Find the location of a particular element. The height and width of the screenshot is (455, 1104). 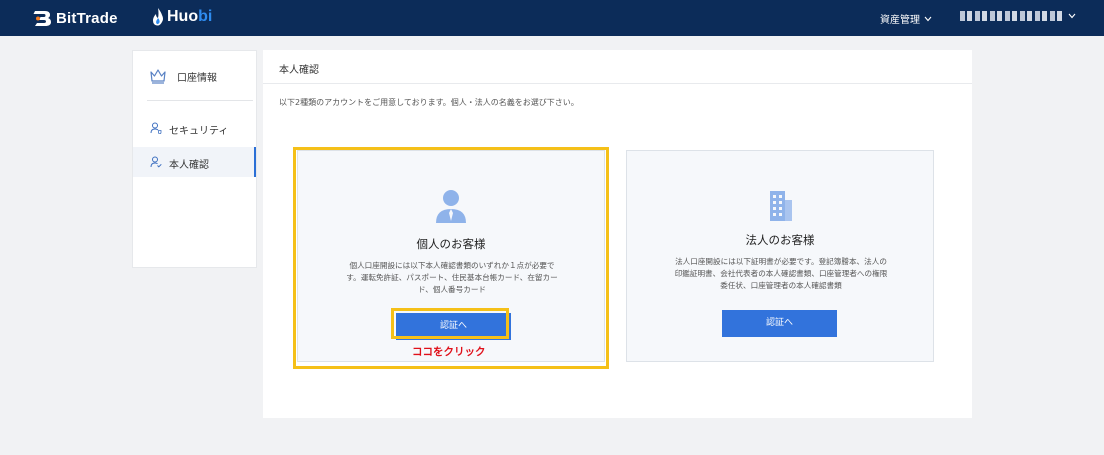

huobi-logo: Huobi is located at coordinates (182, 17).